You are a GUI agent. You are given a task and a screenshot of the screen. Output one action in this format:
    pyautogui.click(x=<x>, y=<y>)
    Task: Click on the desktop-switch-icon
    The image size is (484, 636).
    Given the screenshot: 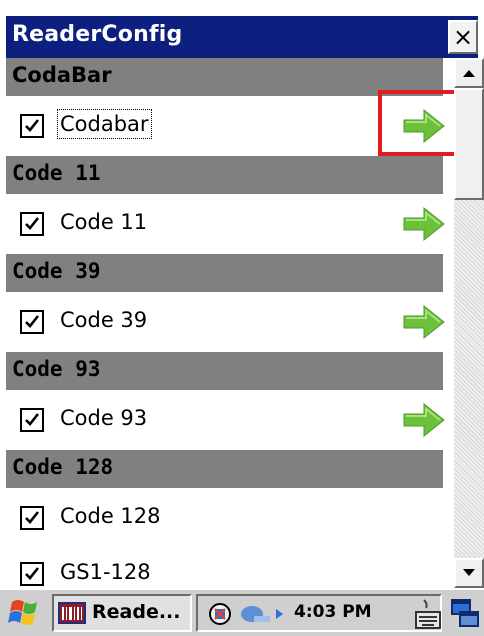 What is the action you would take?
    pyautogui.click(x=465, y=614)
    